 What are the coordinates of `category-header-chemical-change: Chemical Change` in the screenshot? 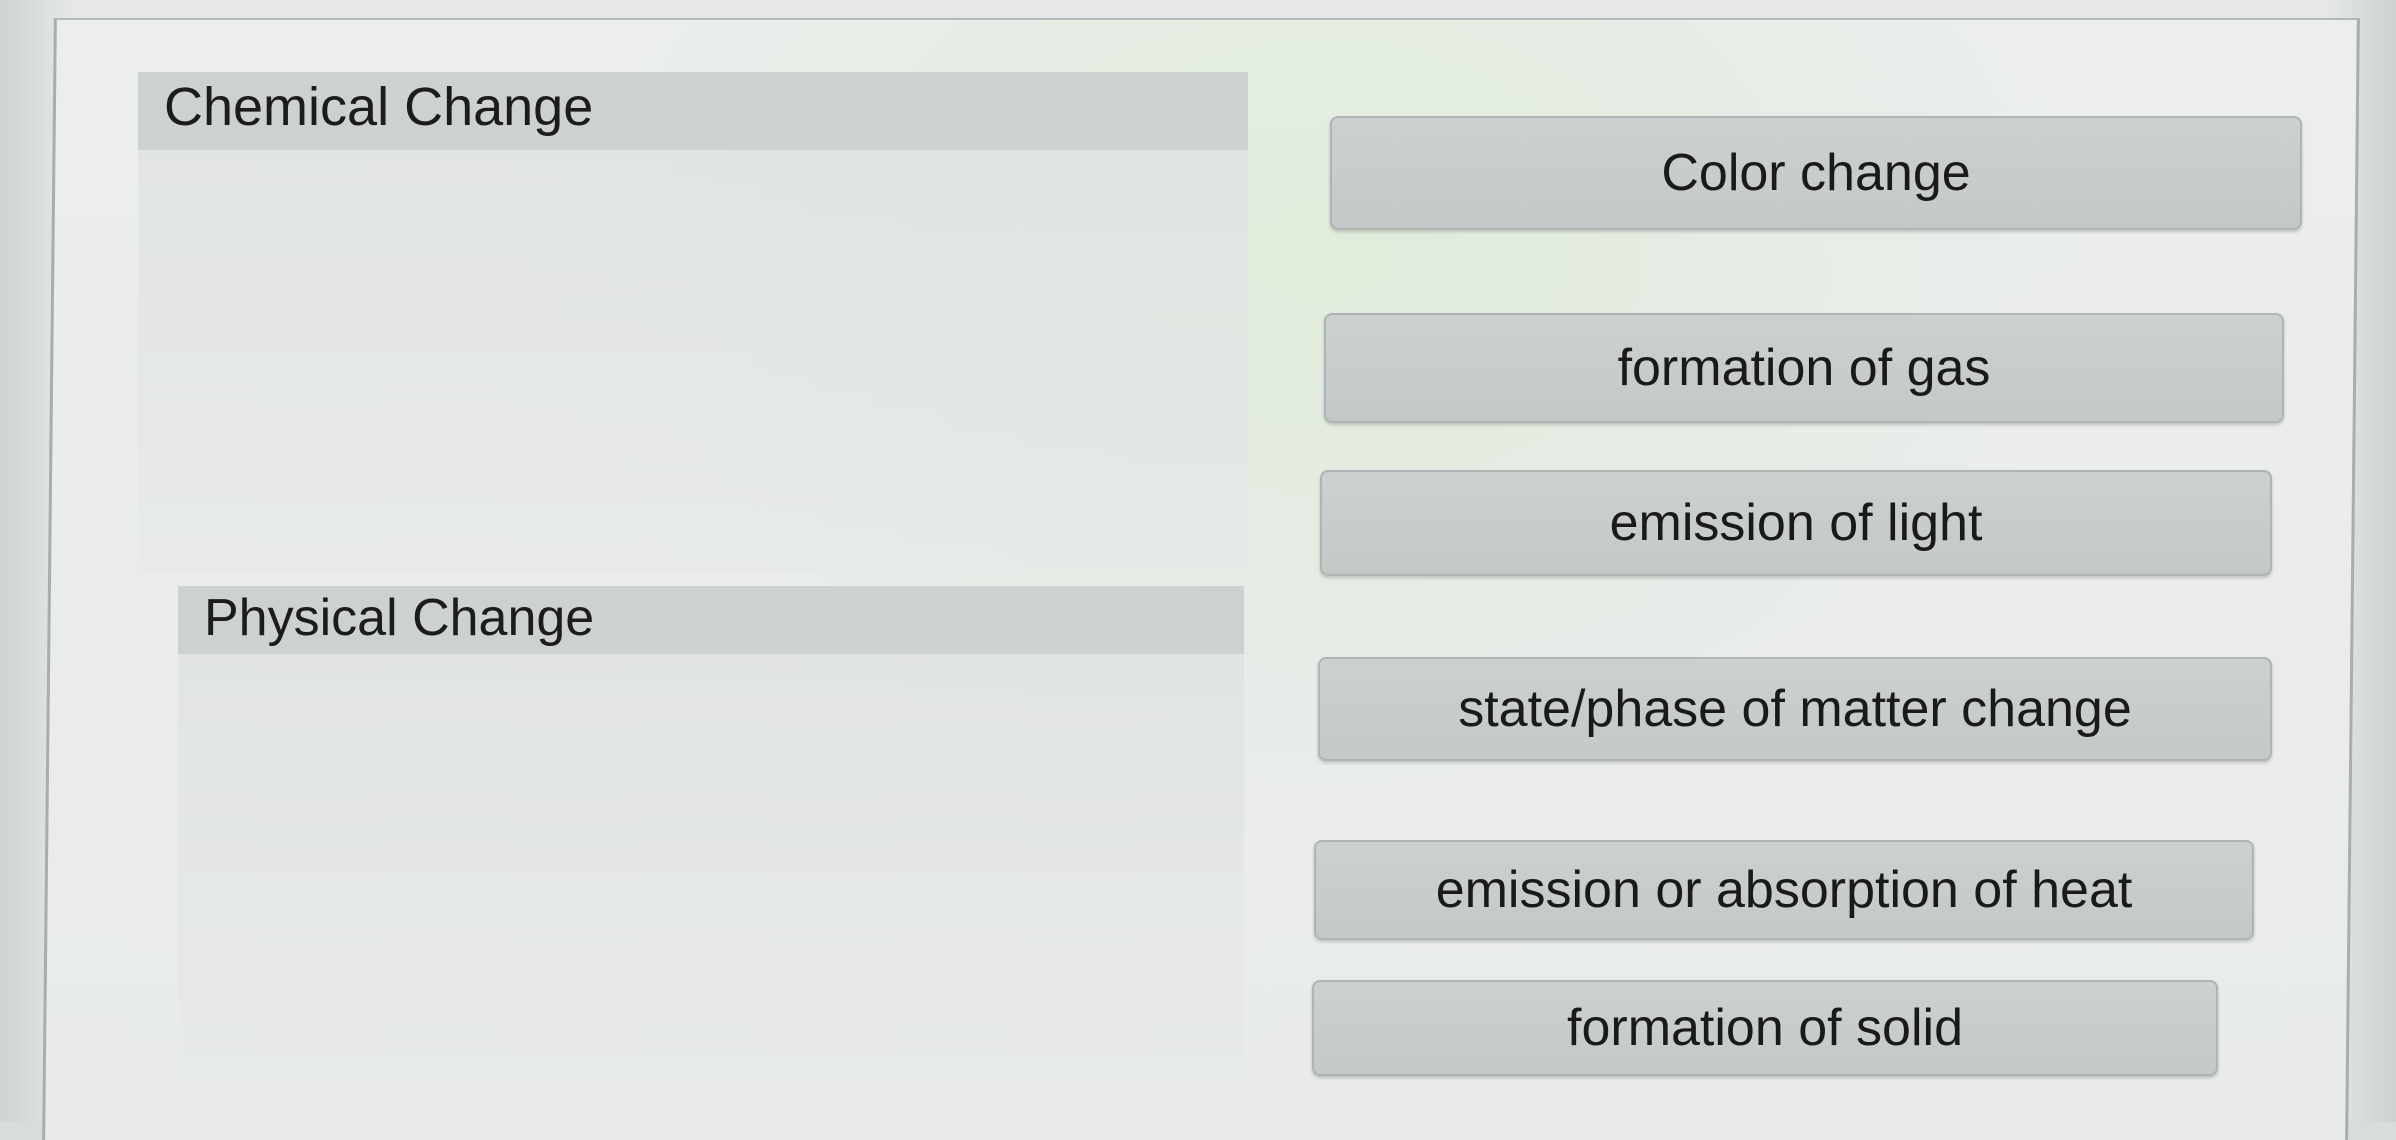 It's located at (693, 111).